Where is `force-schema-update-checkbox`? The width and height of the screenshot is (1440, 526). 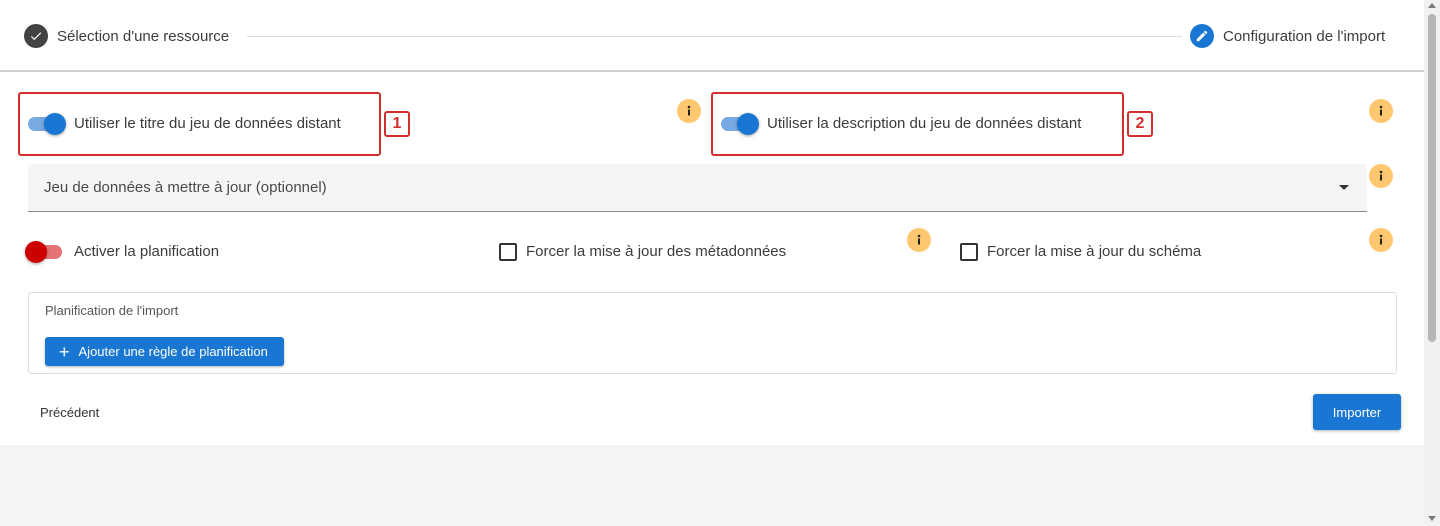
force-schema-update-checkbox is located at coordinates (969, 252).